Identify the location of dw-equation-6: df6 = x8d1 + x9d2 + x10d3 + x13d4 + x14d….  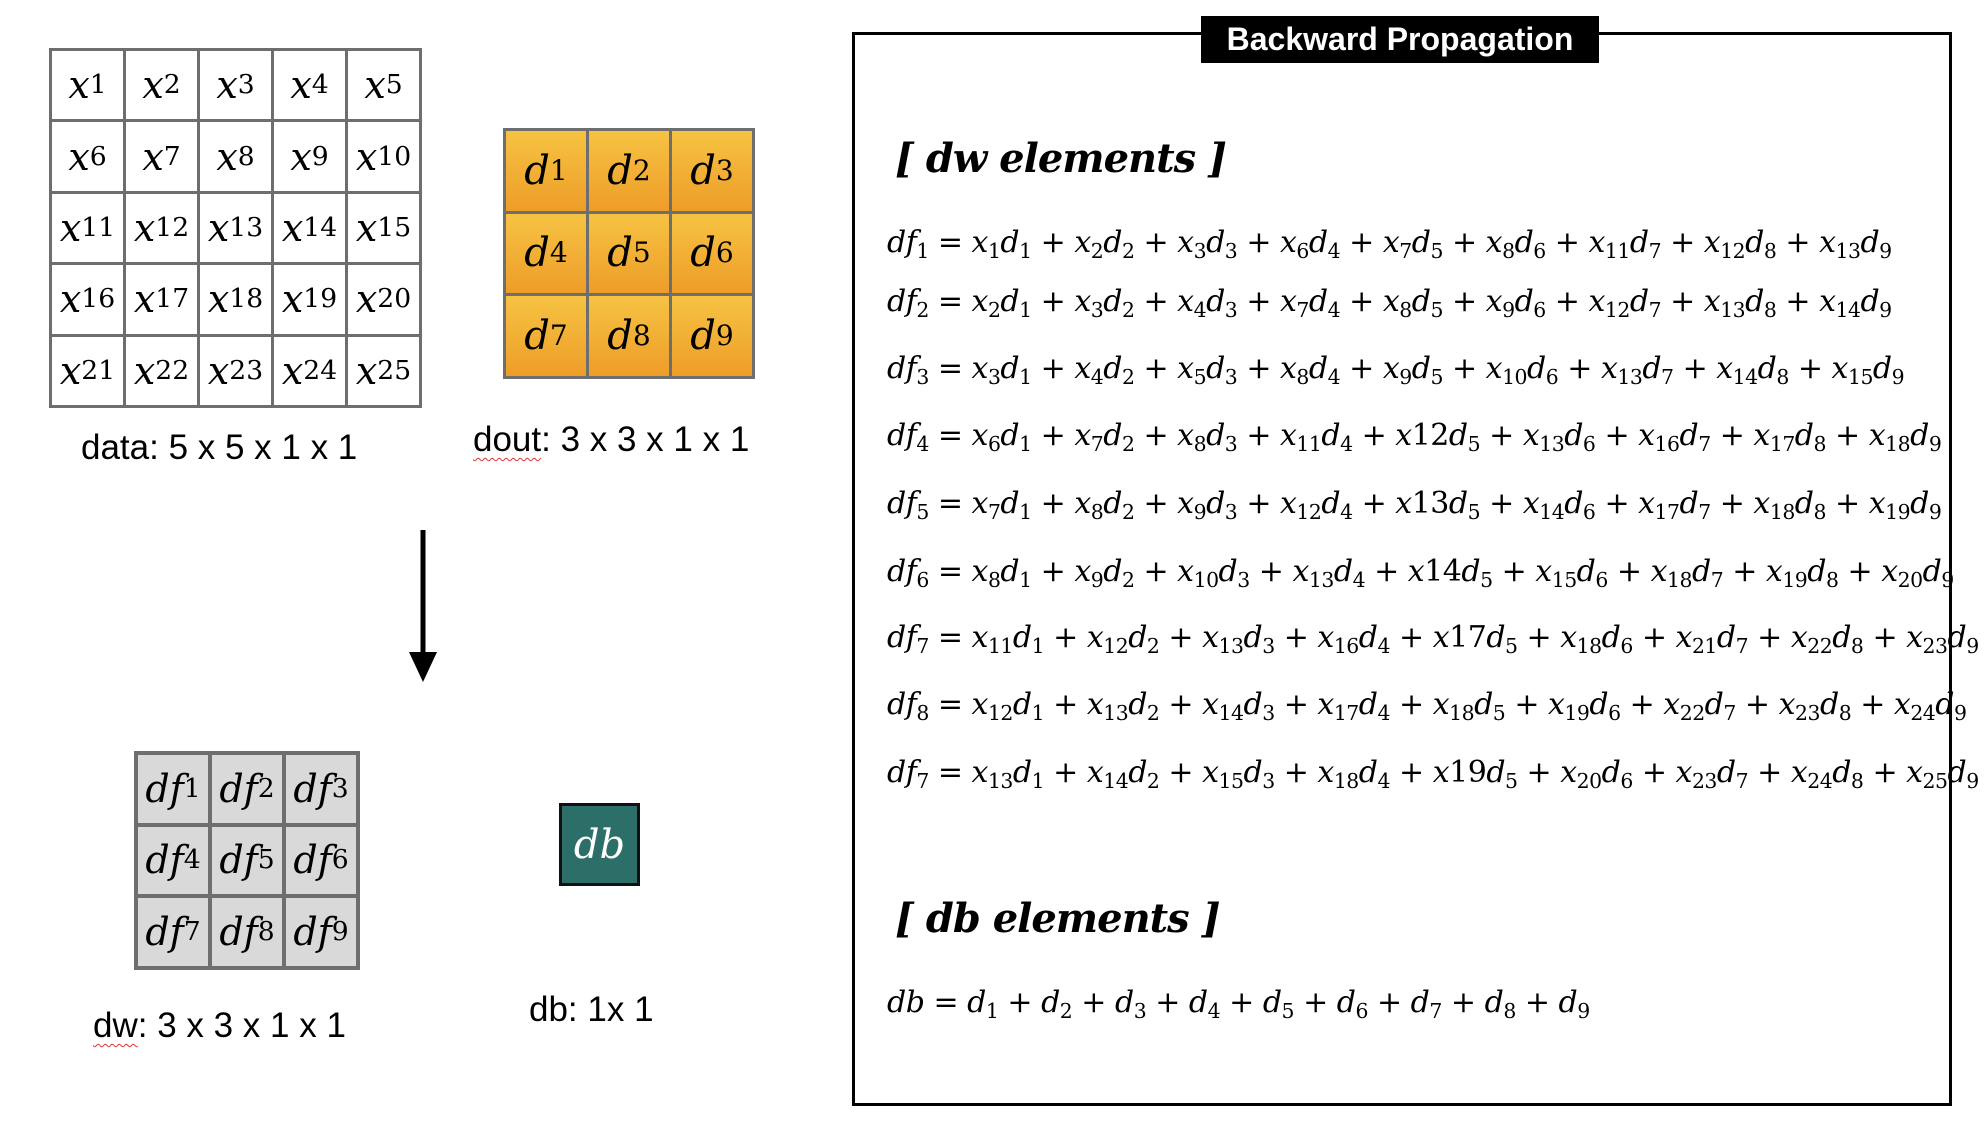
(1420, 573).